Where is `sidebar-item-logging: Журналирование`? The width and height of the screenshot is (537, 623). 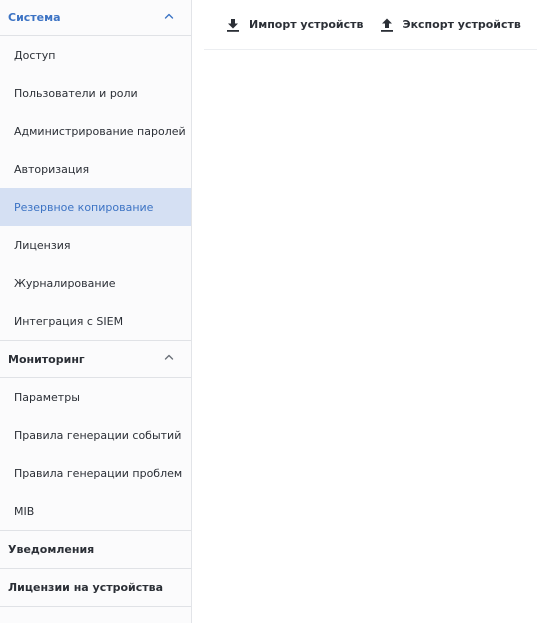
sidebar-item-logging: Журналирование is located at coordinates (95, 283).